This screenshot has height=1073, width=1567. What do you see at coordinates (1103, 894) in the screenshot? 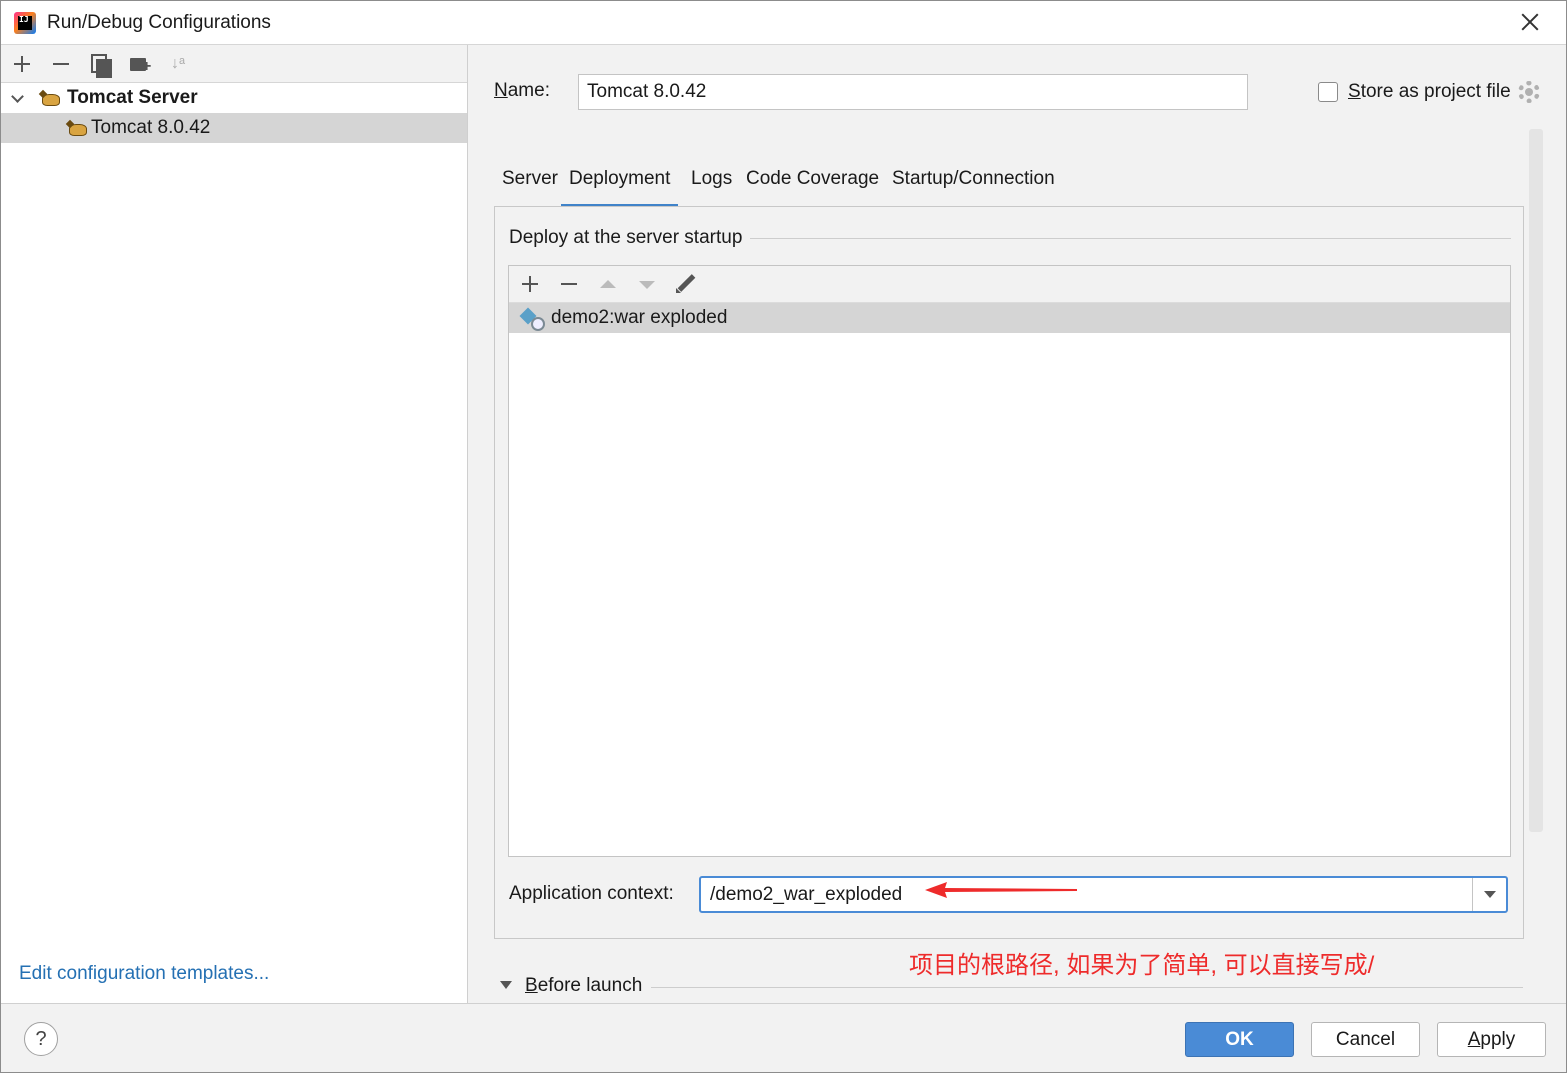
I see `application-context-combobox: /demo2_war_exploded` at bounding box center [1103, 894].